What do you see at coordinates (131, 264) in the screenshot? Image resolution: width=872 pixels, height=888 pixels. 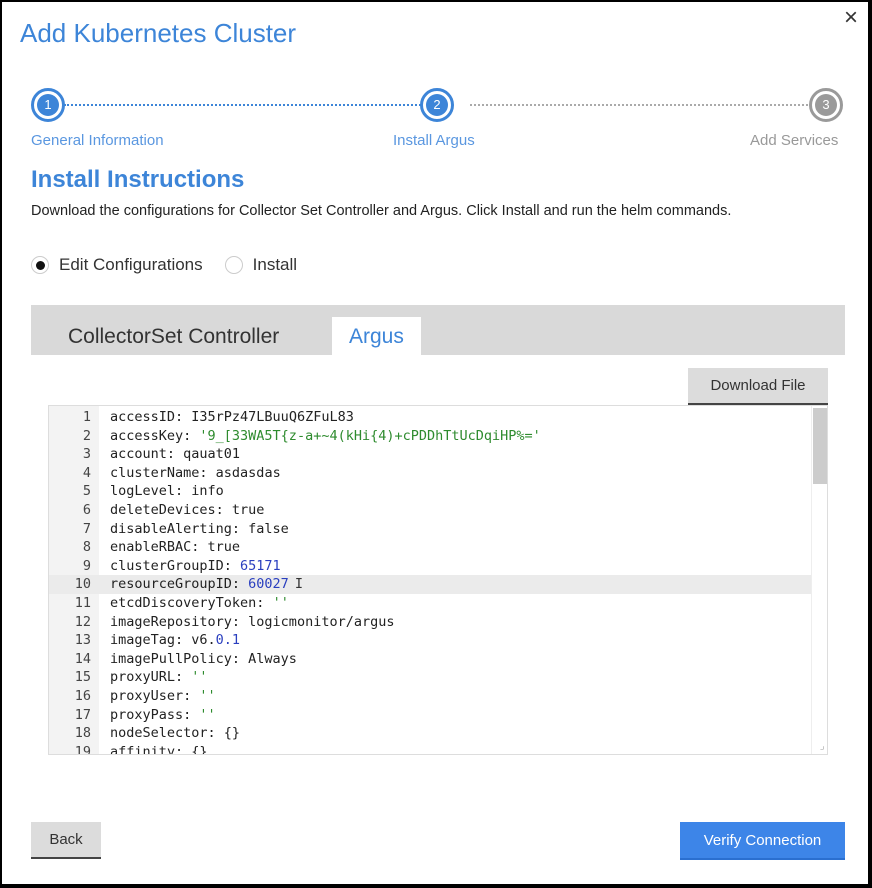 I see `radio-label: Edit Configurations` at bounding box center [131, 264].